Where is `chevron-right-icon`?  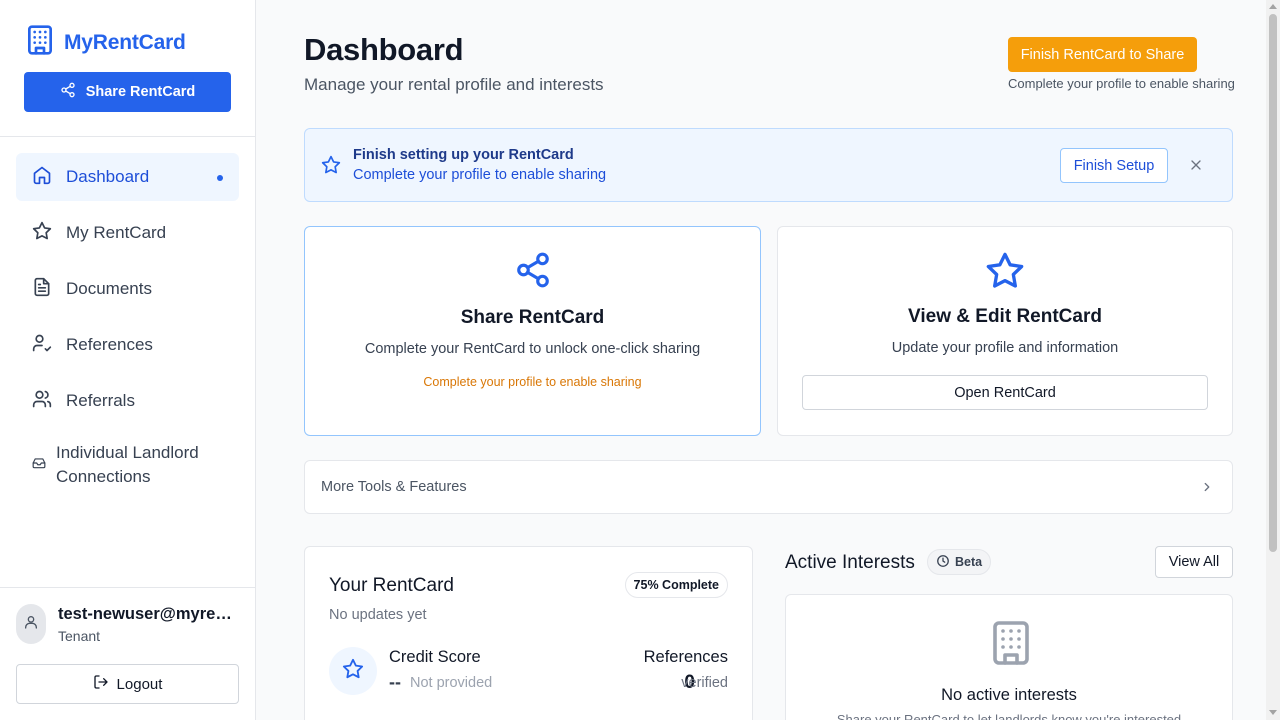
chevron-right-icon is located at coordinates (1207, 489).